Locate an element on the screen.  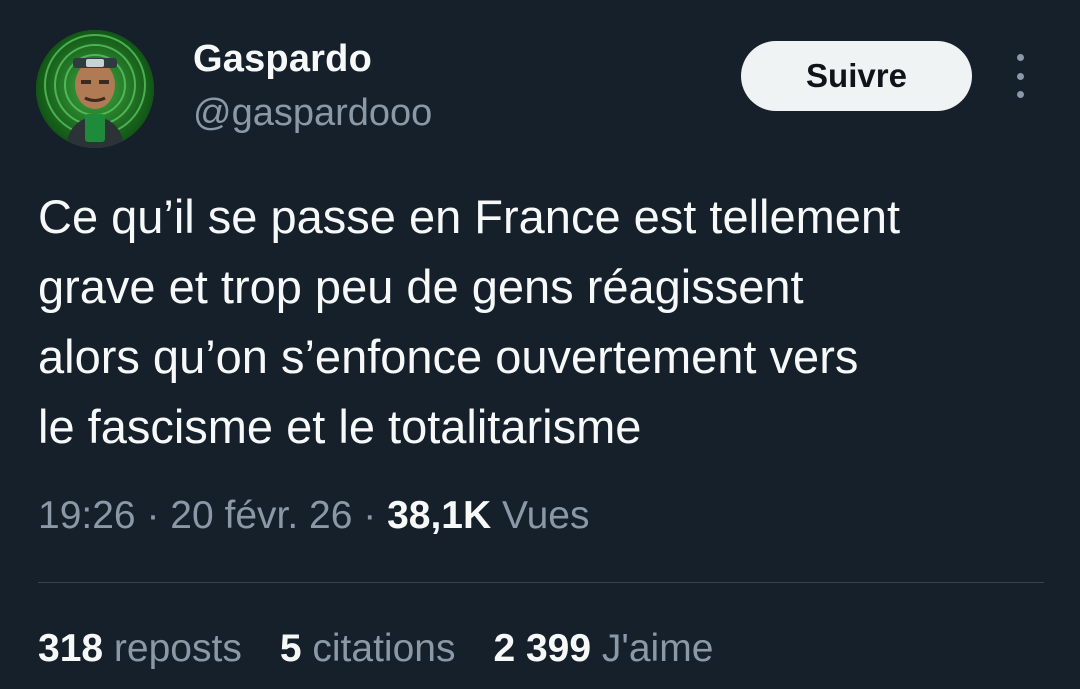
reposts-count: 318 is located at coordinates (71, 648).